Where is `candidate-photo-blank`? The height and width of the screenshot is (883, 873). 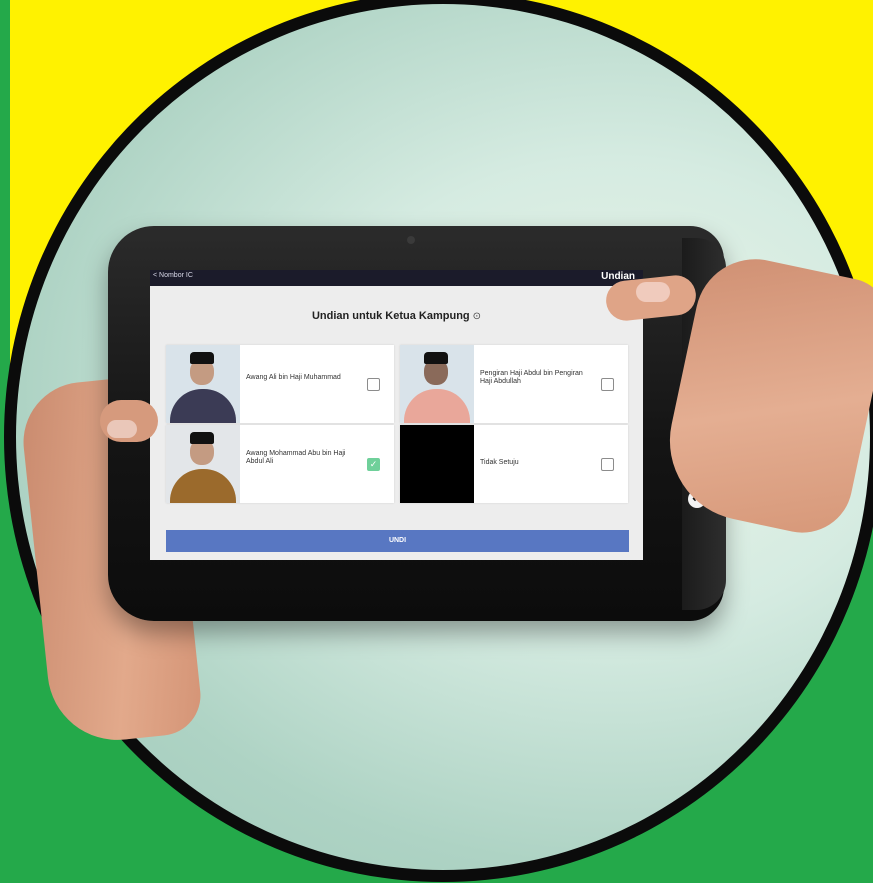
candidate-photo-blank is located at coordinates (437, 464).